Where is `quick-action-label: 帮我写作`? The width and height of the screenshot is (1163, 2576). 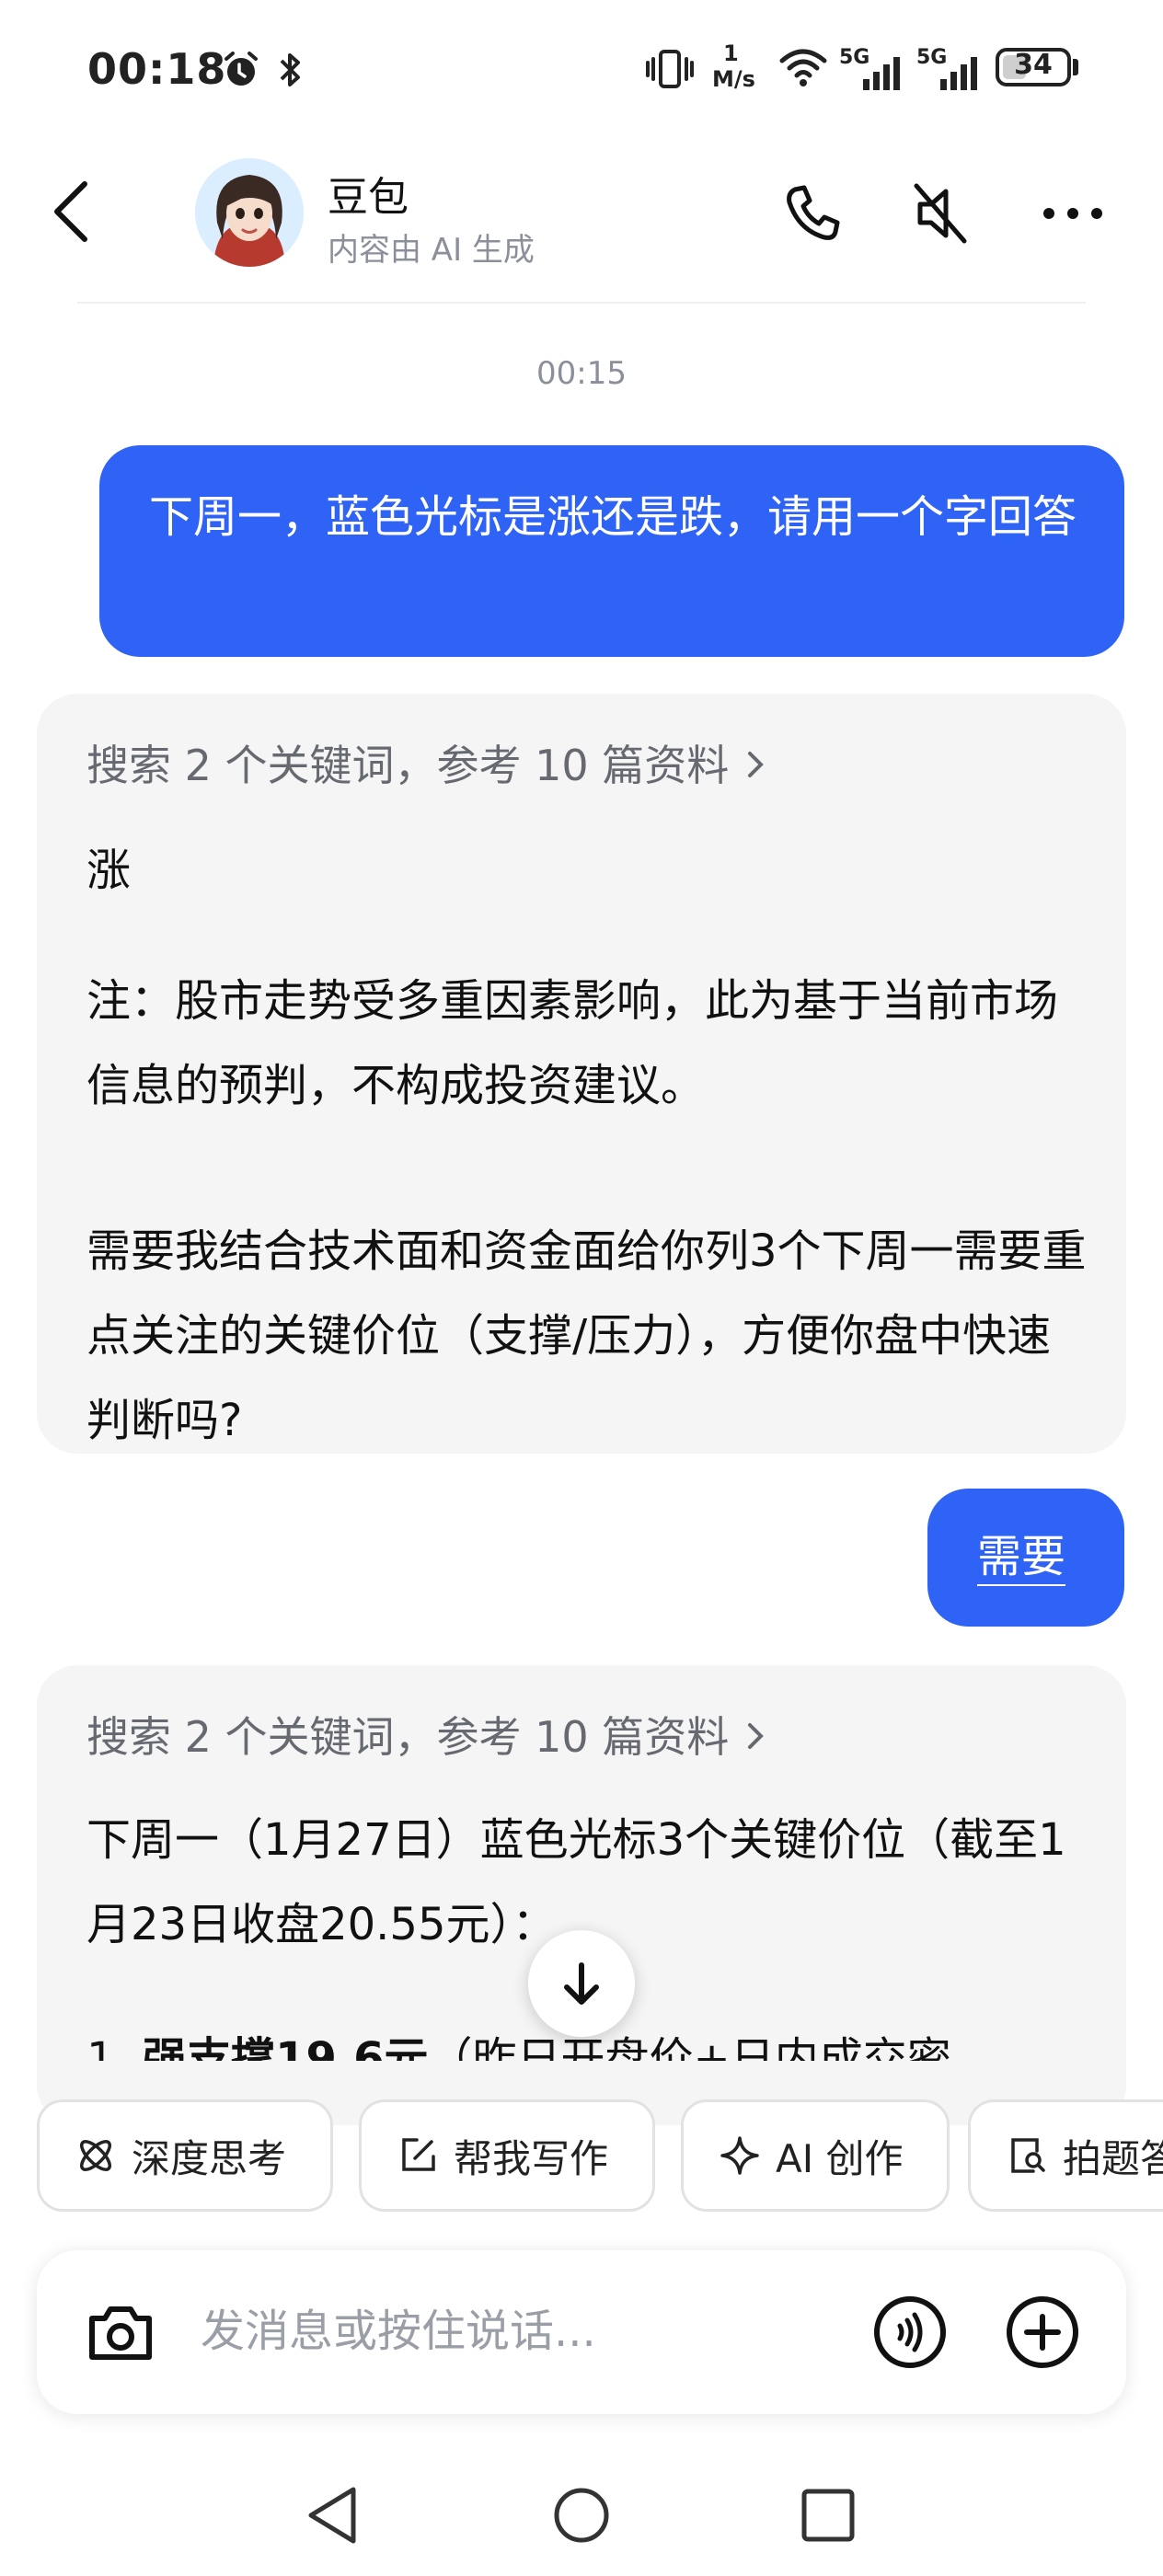
quick-action-label: 帮我写作 is located at coordinates (532, 2158).